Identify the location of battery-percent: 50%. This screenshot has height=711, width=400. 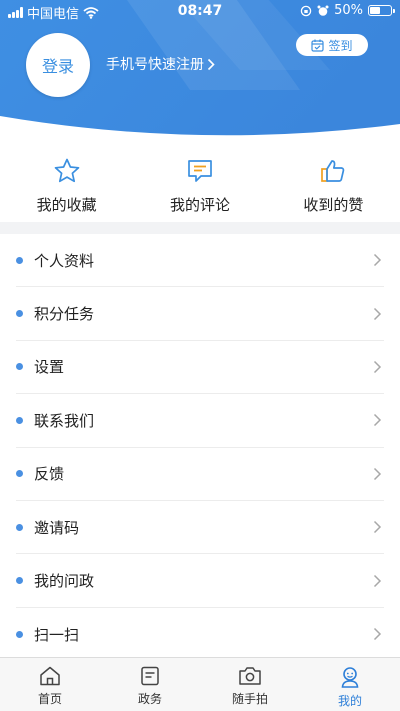
(348, 10).